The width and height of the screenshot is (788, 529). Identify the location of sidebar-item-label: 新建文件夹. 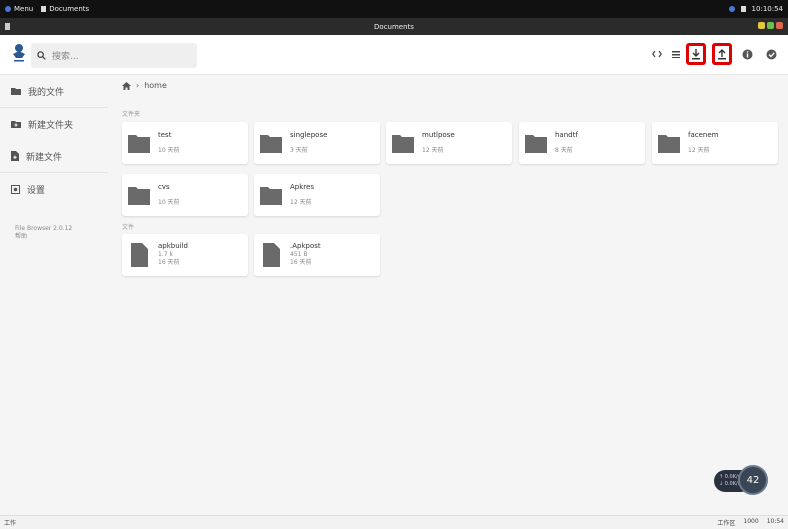
(51, 125).